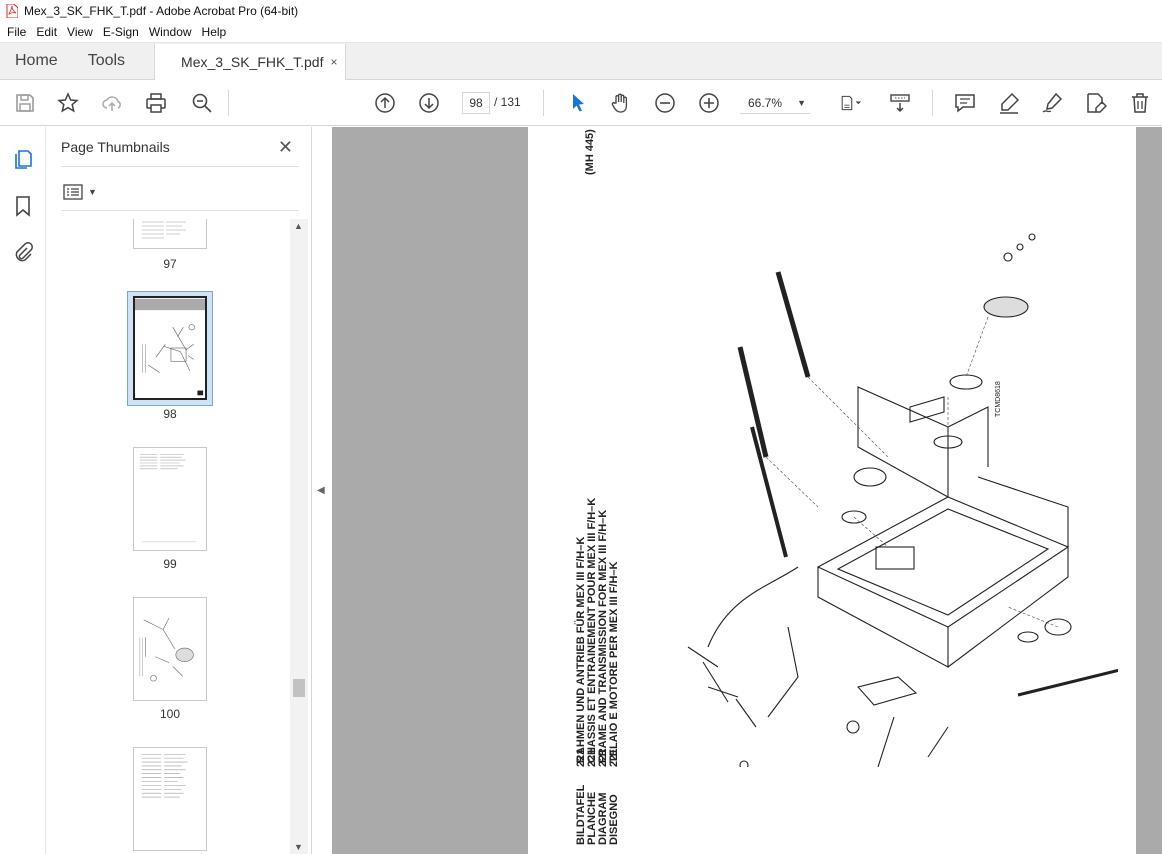 This screenshot has height=854, width=1162. I want to click on tab-home: Home, so click(36, 61).